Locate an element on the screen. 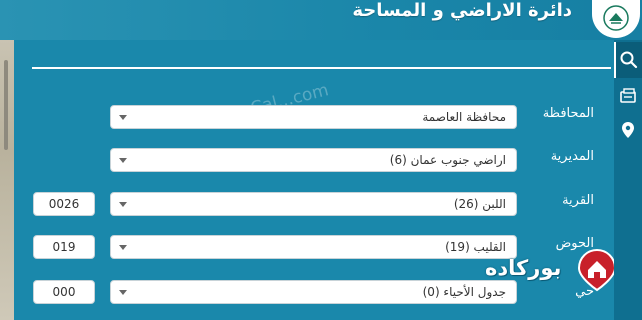 Image resolution: width=642 pixels, height=320 pixels. location-pin-icon is located at coordinates (628, 130).